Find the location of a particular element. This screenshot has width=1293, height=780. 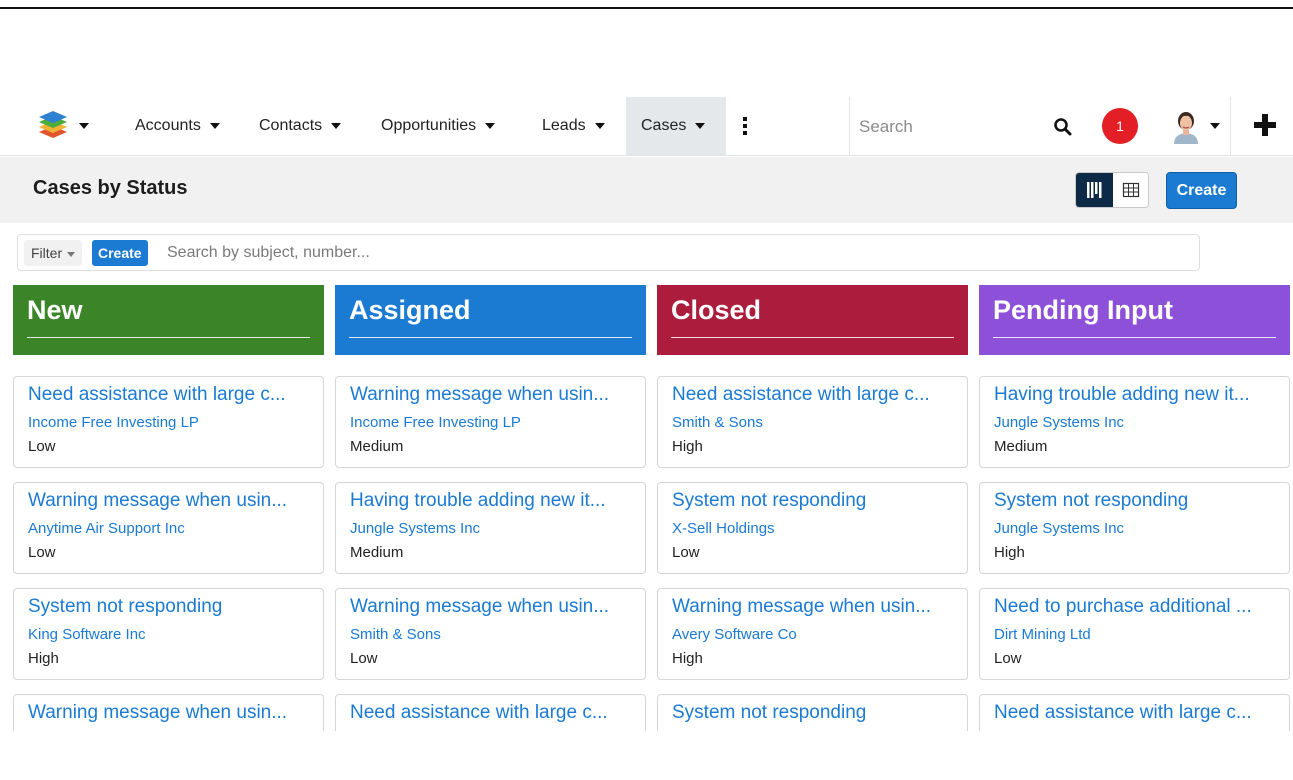

nav-item-label: Opportunities is located at coordinates (429, 125).